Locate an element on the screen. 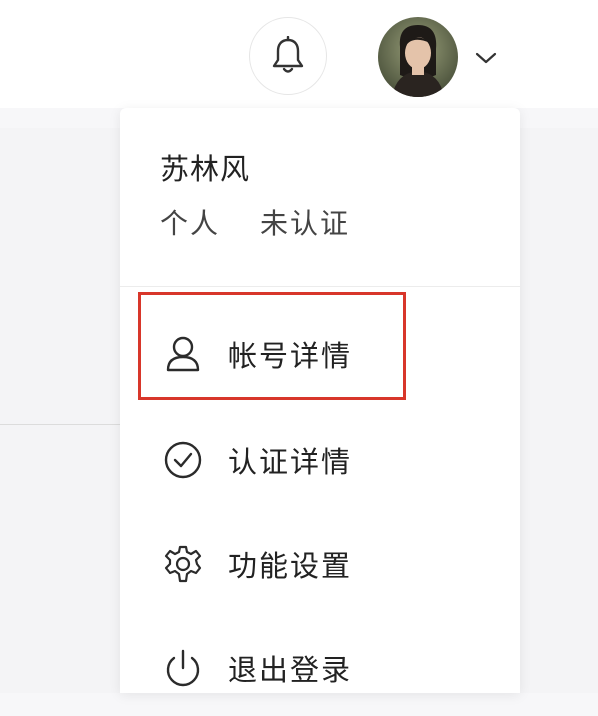 Image resolution: width=598 pixels, height=716 pixels. background-divider is located at coordinates (60, 424).